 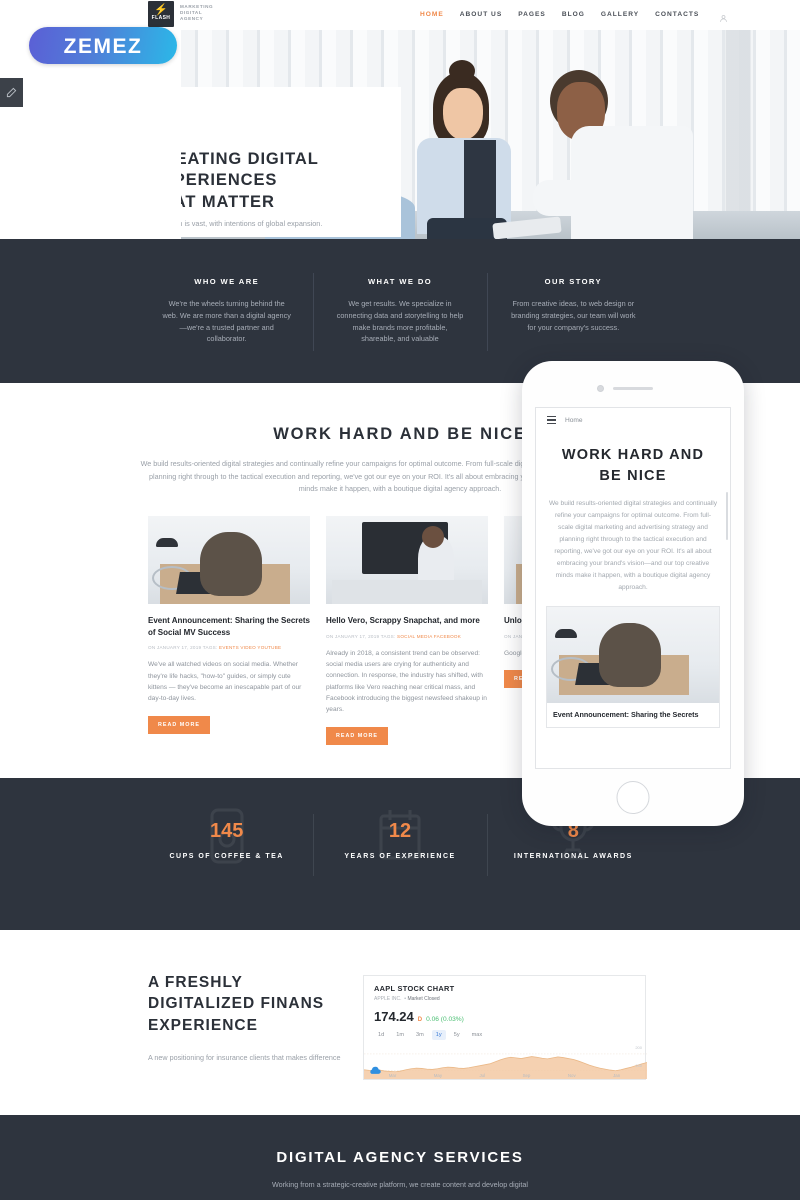 I want to click on chart-xtick-nov: Nov, so click(x=571, y=1075).